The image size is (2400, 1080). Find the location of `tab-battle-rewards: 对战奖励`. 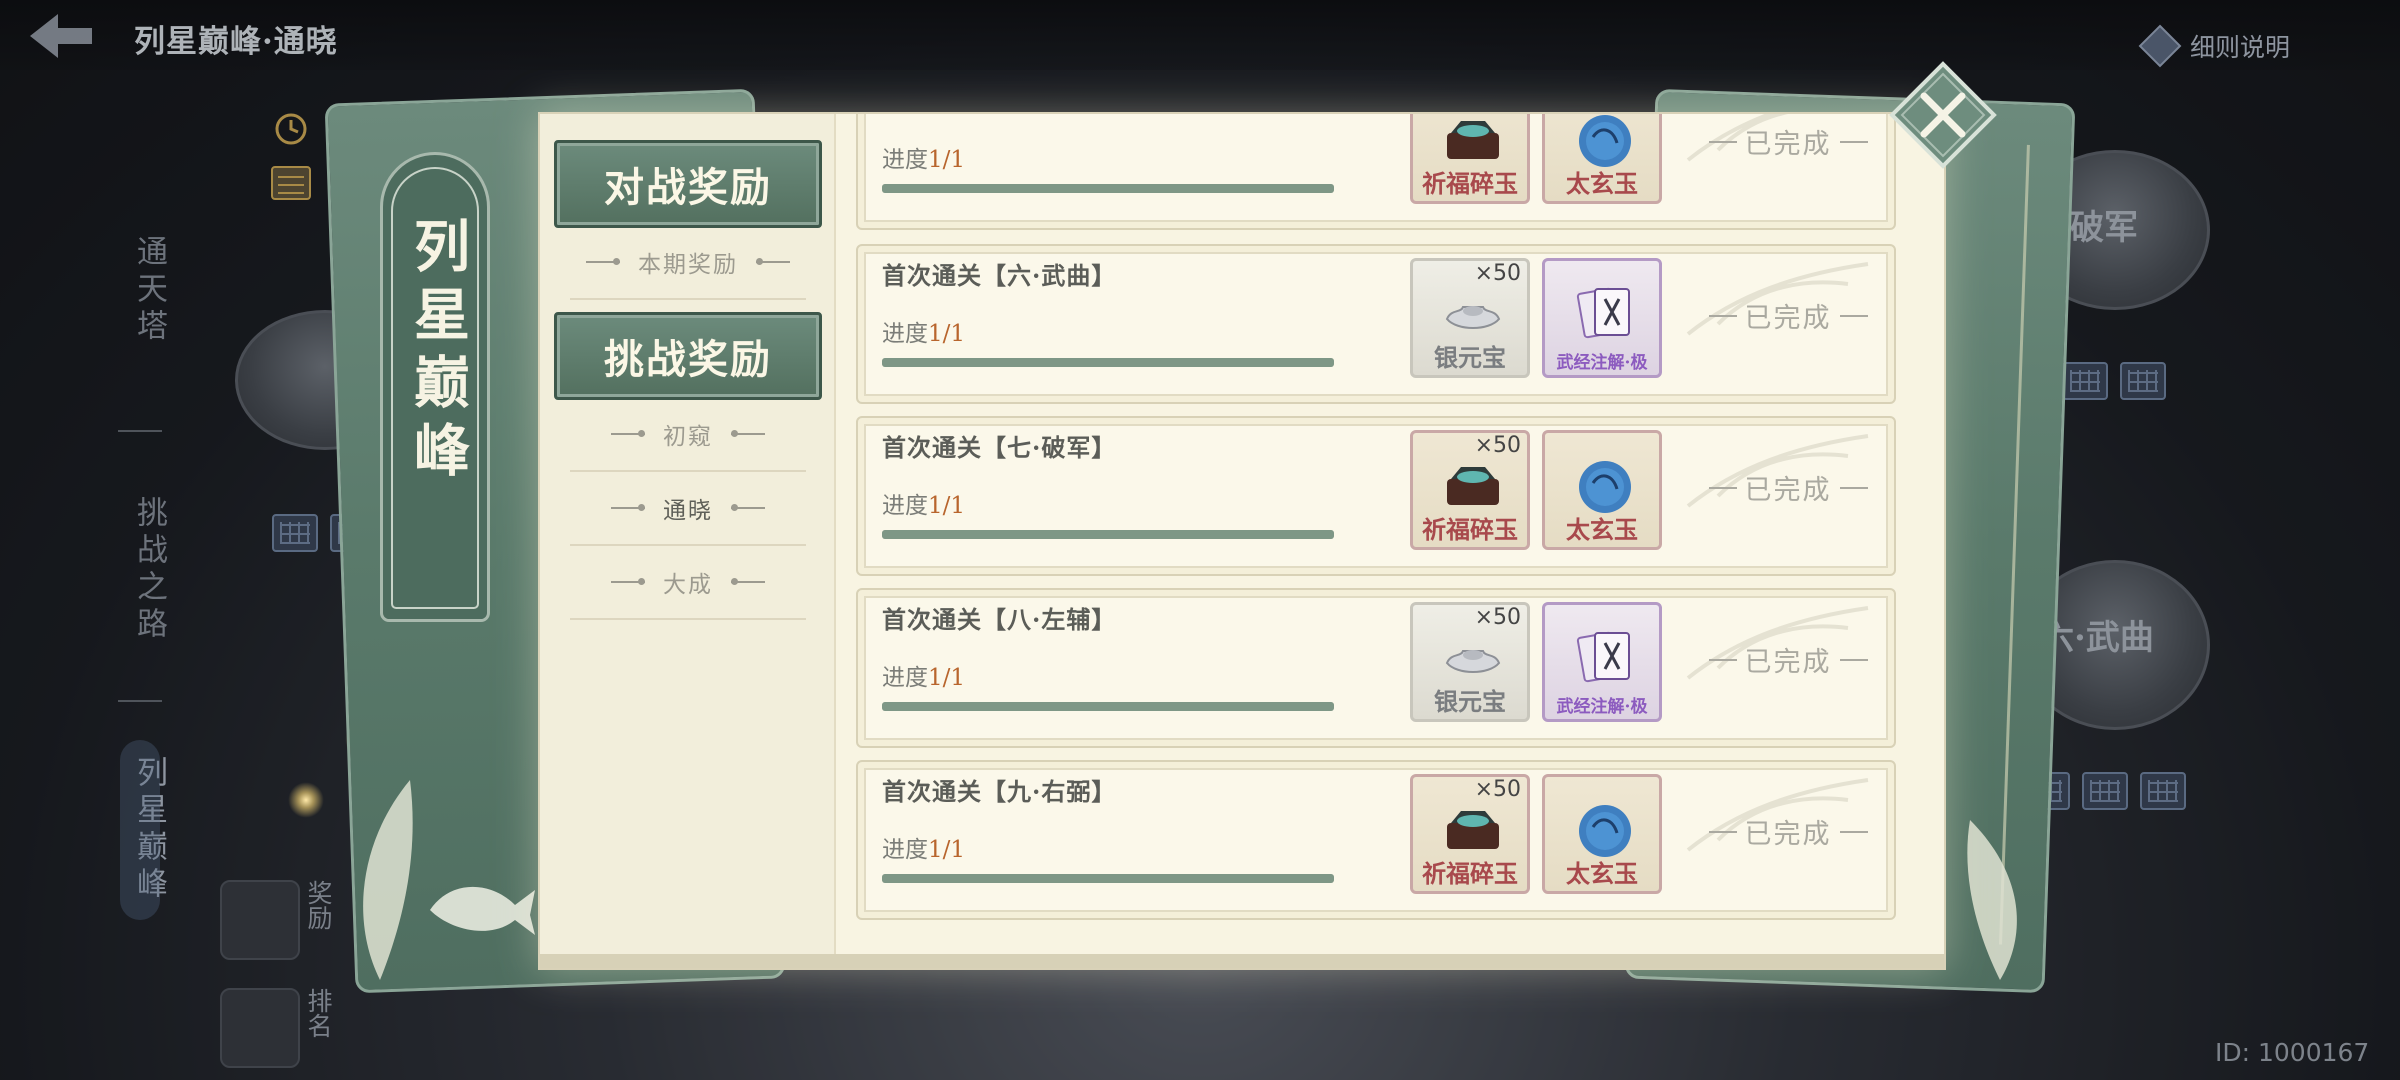

tab-battle-rewards: 对战奖励 is located at coordinates (688, 184).